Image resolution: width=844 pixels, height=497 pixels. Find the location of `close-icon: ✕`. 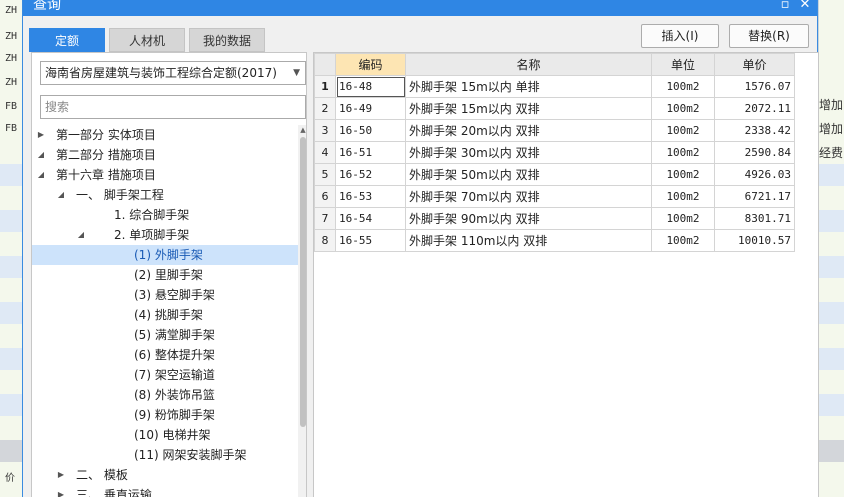

close-icon: ✕ is located at coordinates (805, 6).